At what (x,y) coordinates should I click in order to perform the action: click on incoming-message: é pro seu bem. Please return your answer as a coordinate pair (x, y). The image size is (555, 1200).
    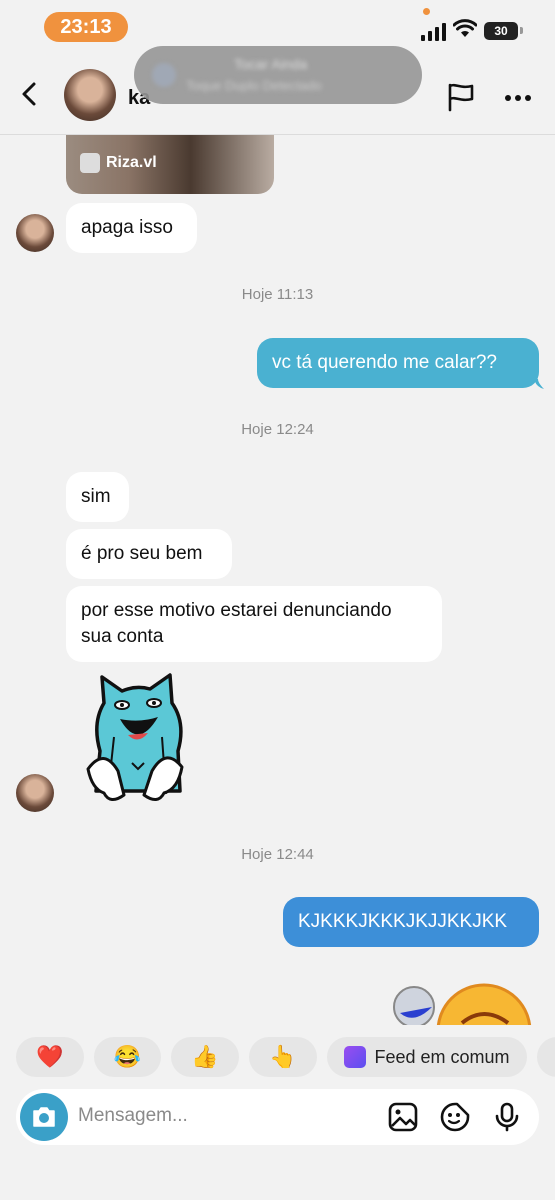
    Looking at the image, I should click on (149, 554).